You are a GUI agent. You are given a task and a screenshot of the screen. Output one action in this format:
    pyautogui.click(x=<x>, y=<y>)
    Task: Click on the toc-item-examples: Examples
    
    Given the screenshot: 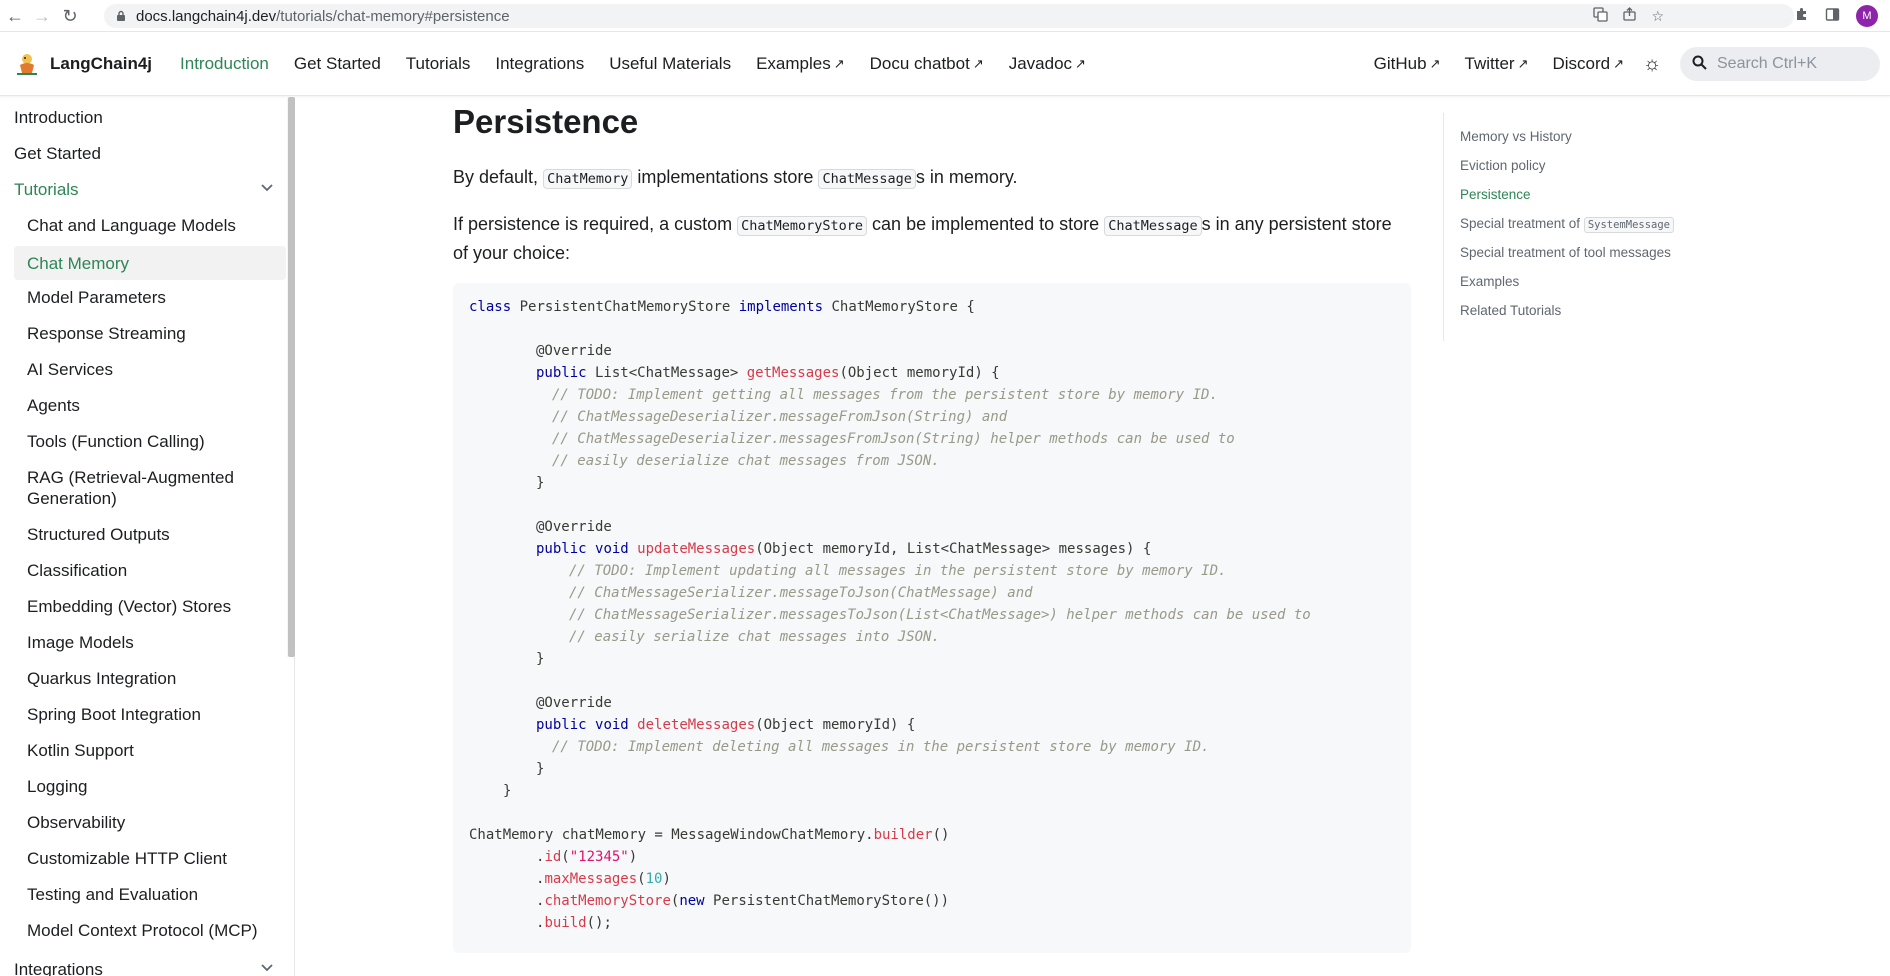 What is the action you would take?
    pyautogui.click(x=1489, y=281)
    